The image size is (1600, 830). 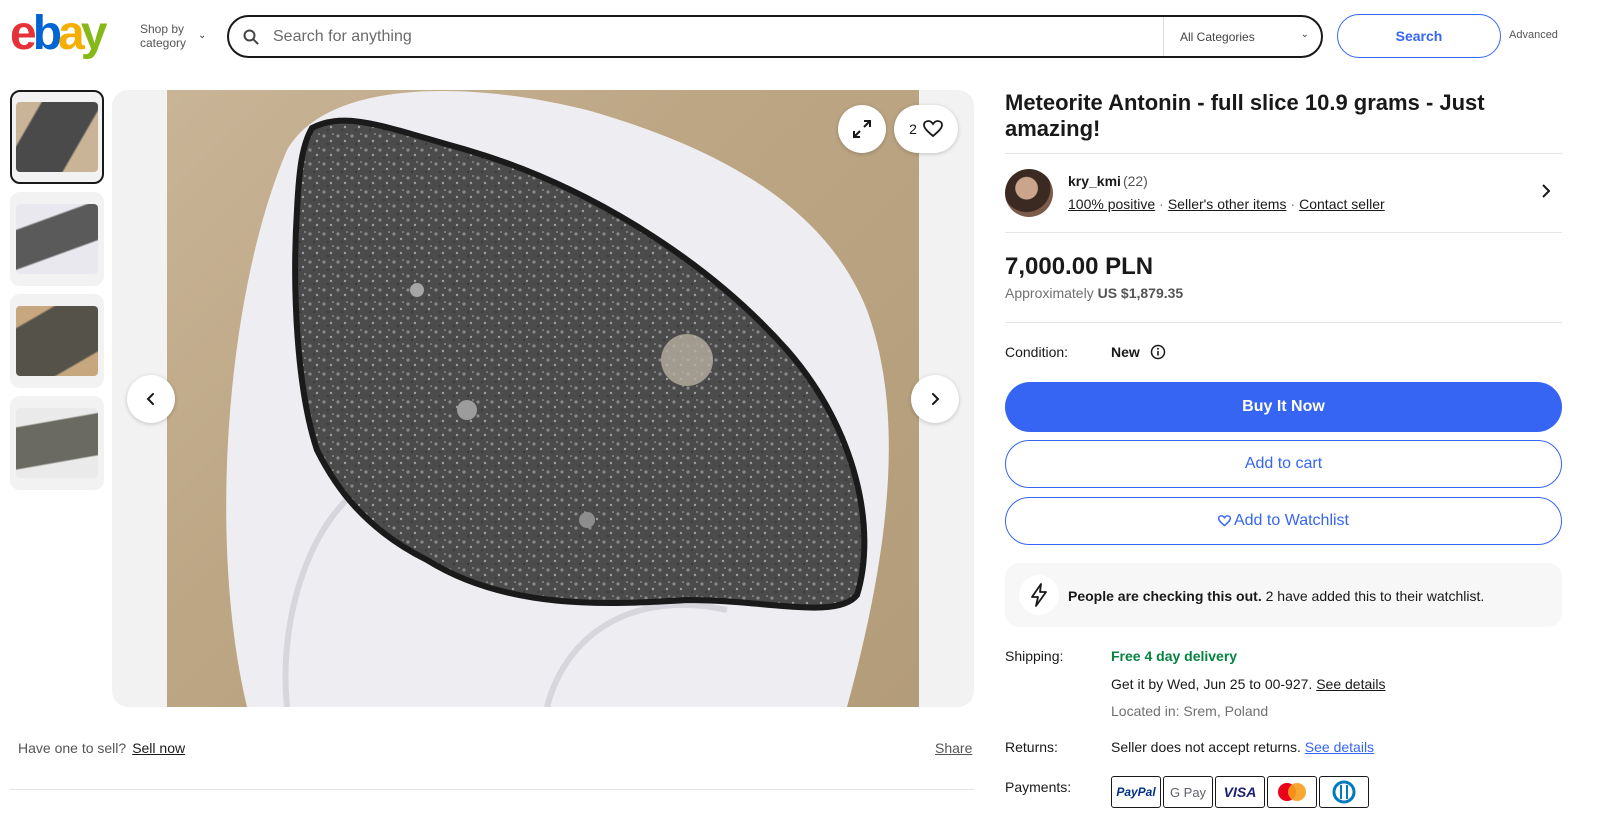 What do you see at coordinates (1240, 792) in the screenshot?
I see `visa-icon: VISA` at bounding box center [1240, 792].